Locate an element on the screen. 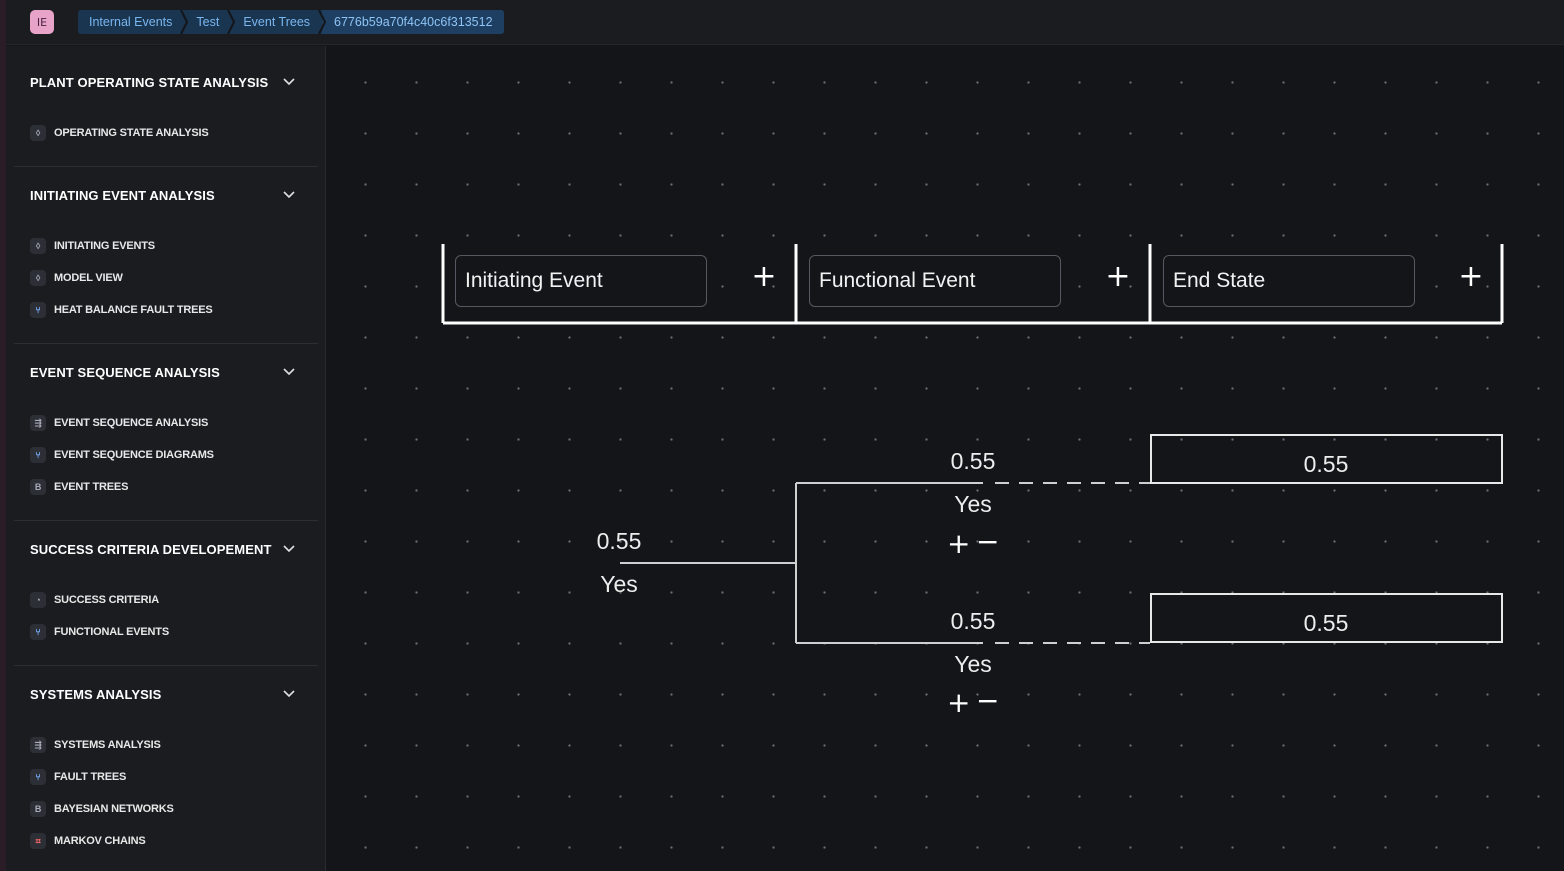 The image size is (1564, 871). section-header: INITIATING EVENT ANALYSIS is located at coordinates (166, 195).